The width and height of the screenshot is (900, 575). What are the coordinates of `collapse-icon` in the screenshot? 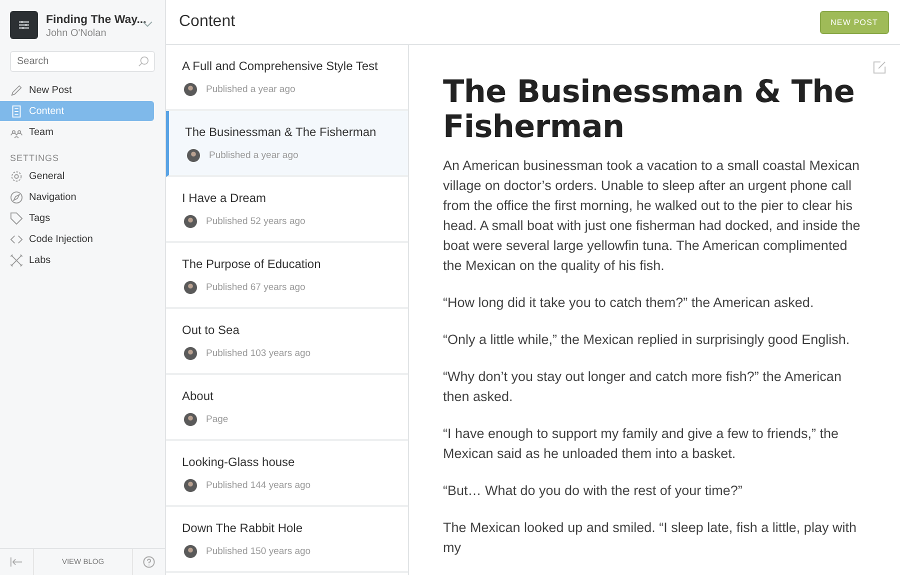 It's located at (16, 562).